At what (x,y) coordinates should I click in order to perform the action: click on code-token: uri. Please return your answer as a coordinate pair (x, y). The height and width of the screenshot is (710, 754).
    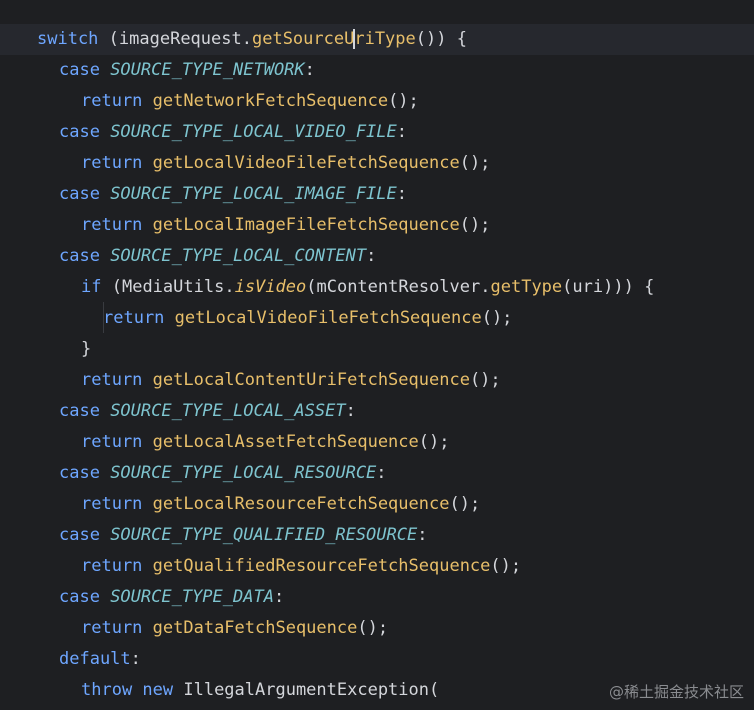
    Looking at the image, I should click on (588, 287).